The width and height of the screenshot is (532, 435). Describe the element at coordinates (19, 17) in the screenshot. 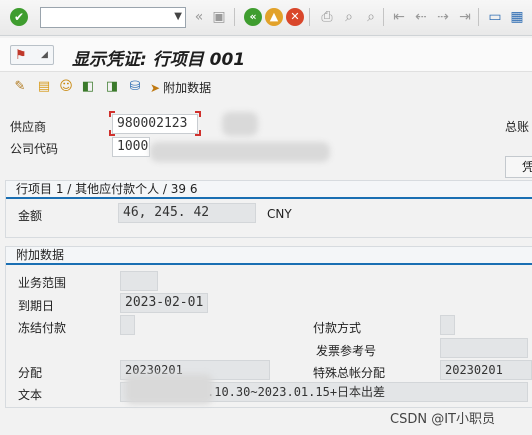

I see `check-icon: ✔` at that location.